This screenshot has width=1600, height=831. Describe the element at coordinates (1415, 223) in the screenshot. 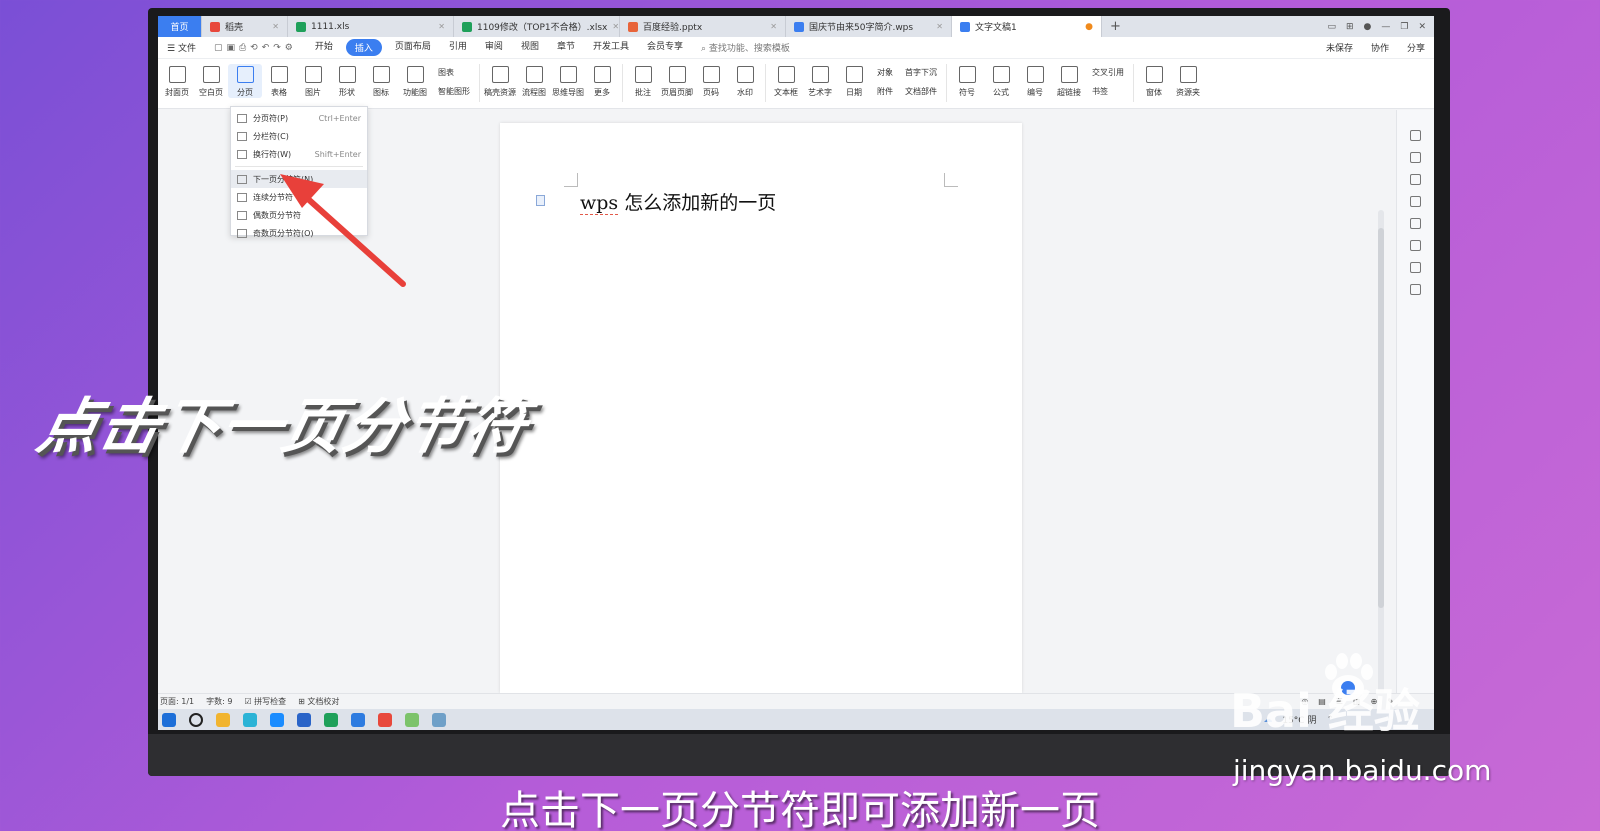

I see `help-icon` at that location.